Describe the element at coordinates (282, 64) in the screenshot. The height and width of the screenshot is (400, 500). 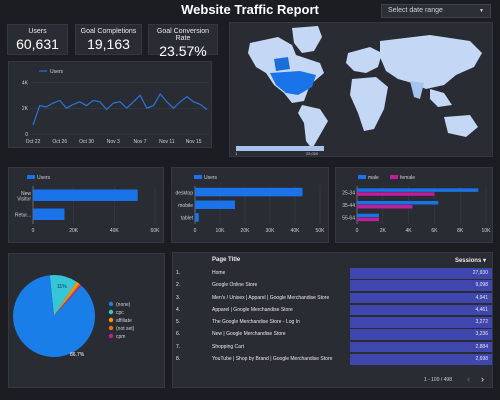
I see `canada-highlight` at that location.